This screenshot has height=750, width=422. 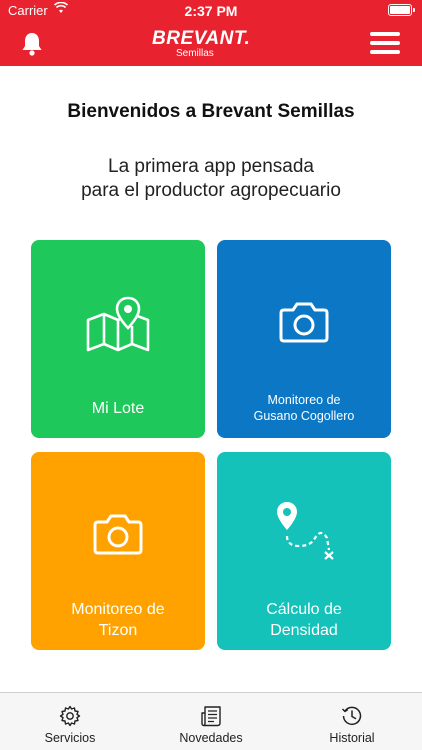 What do you see at coordinates (352, 738) in the screenshot?
I see `tab-historial-label: Historial` at bounding box center [352, 738].